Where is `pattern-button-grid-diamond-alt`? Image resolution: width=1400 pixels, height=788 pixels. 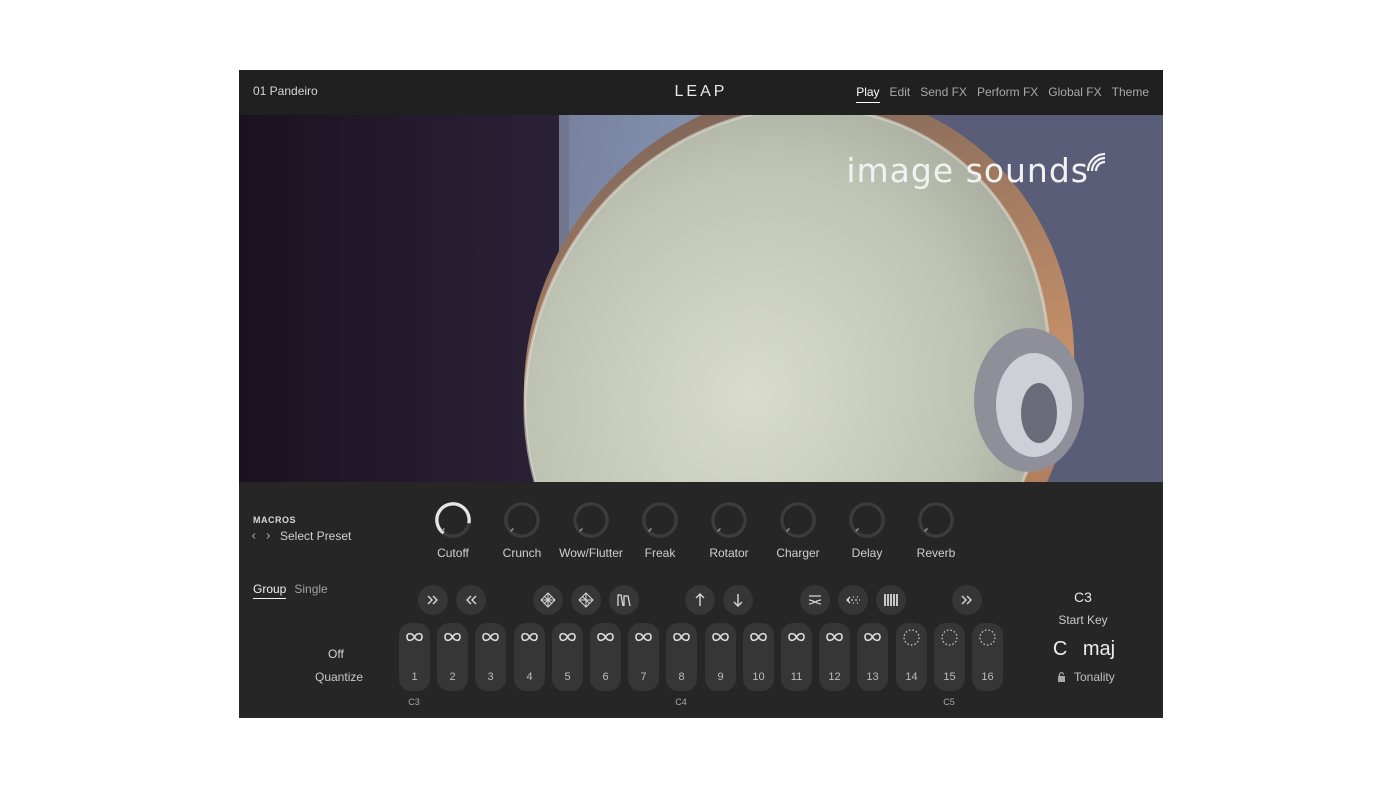
pattern-button-grid-diamond-alt is located at coordinates (586, 600).